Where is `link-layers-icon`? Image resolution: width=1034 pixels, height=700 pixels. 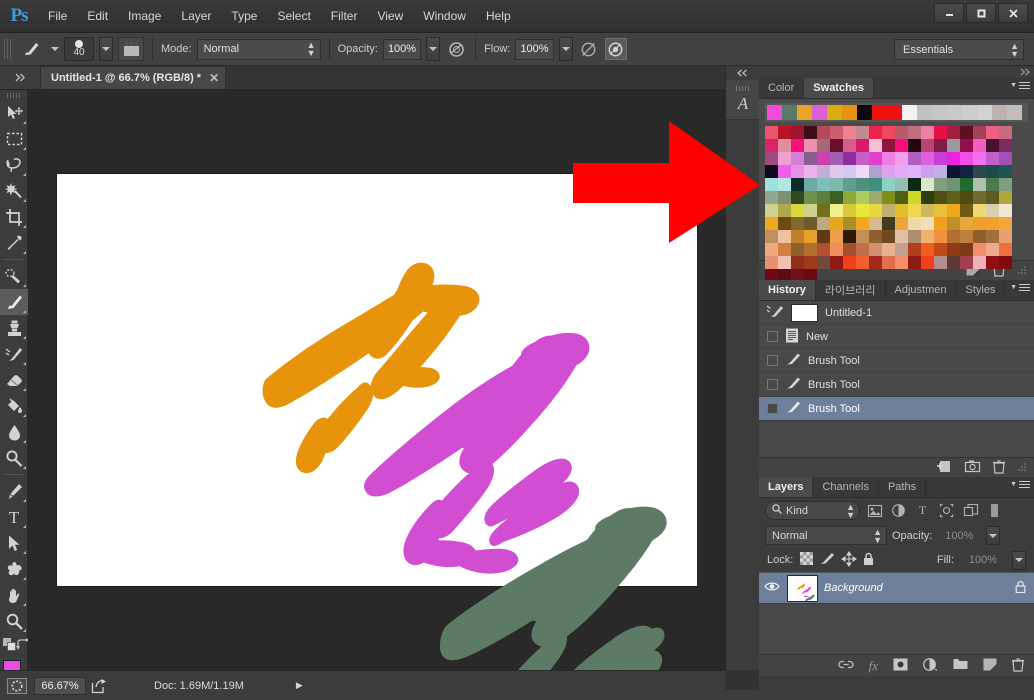
link-layers-icon is located at coordinates (846, 666).